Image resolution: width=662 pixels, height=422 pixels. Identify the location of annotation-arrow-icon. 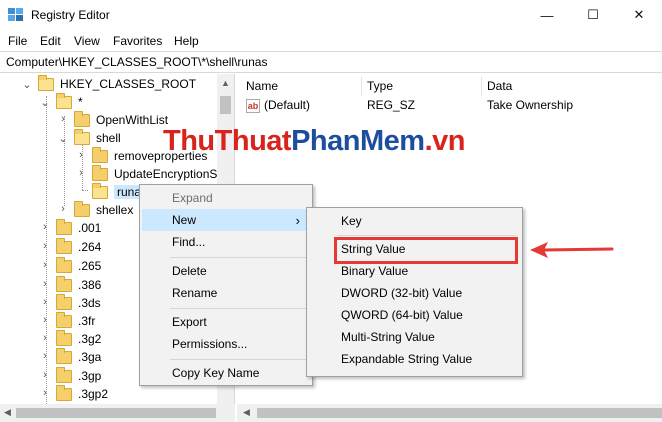
(572, 250).